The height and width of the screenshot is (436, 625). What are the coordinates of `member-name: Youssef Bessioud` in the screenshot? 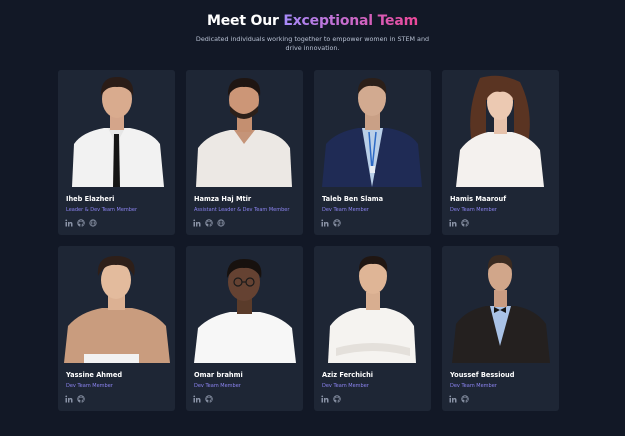 It's located at (482, 375).